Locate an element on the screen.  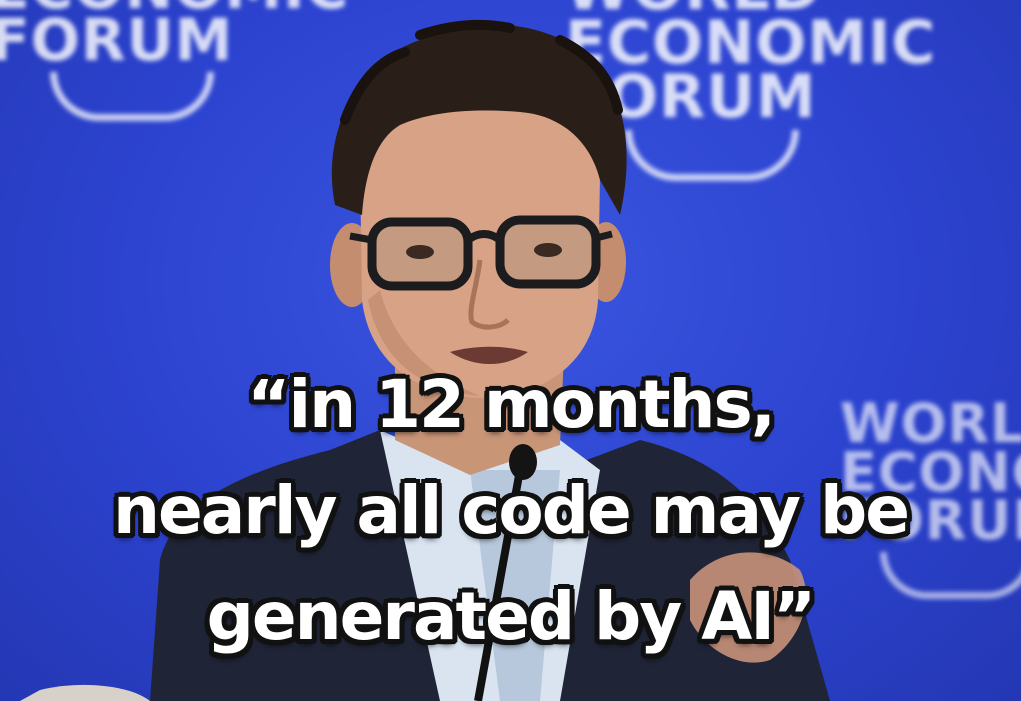
caption-line: nearly all code may be is located at coordinates (511, 510).